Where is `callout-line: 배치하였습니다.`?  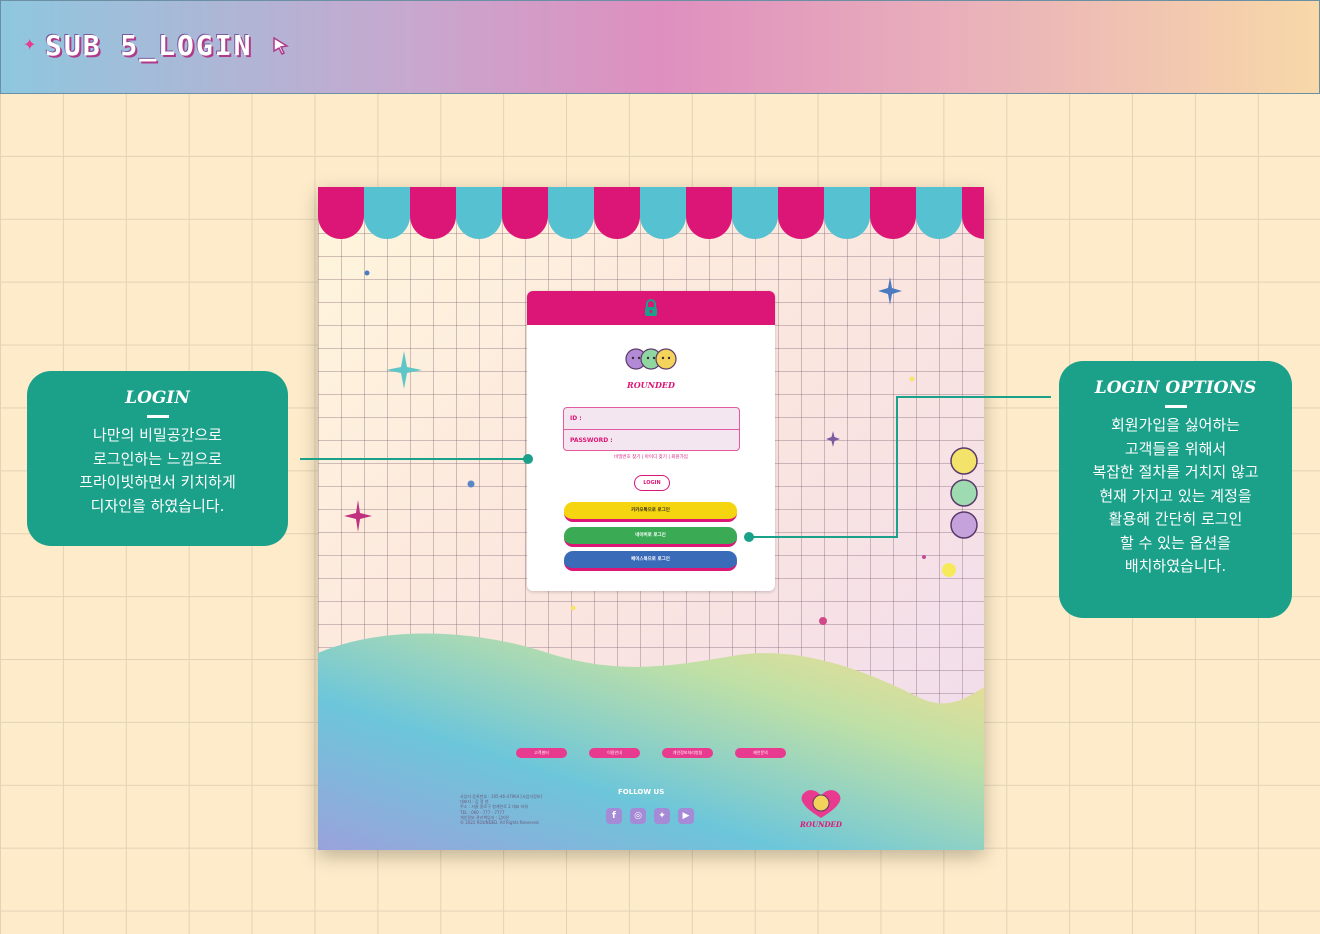 callout-line: 배치하였습니다. is located at coordinates (1175, 566).